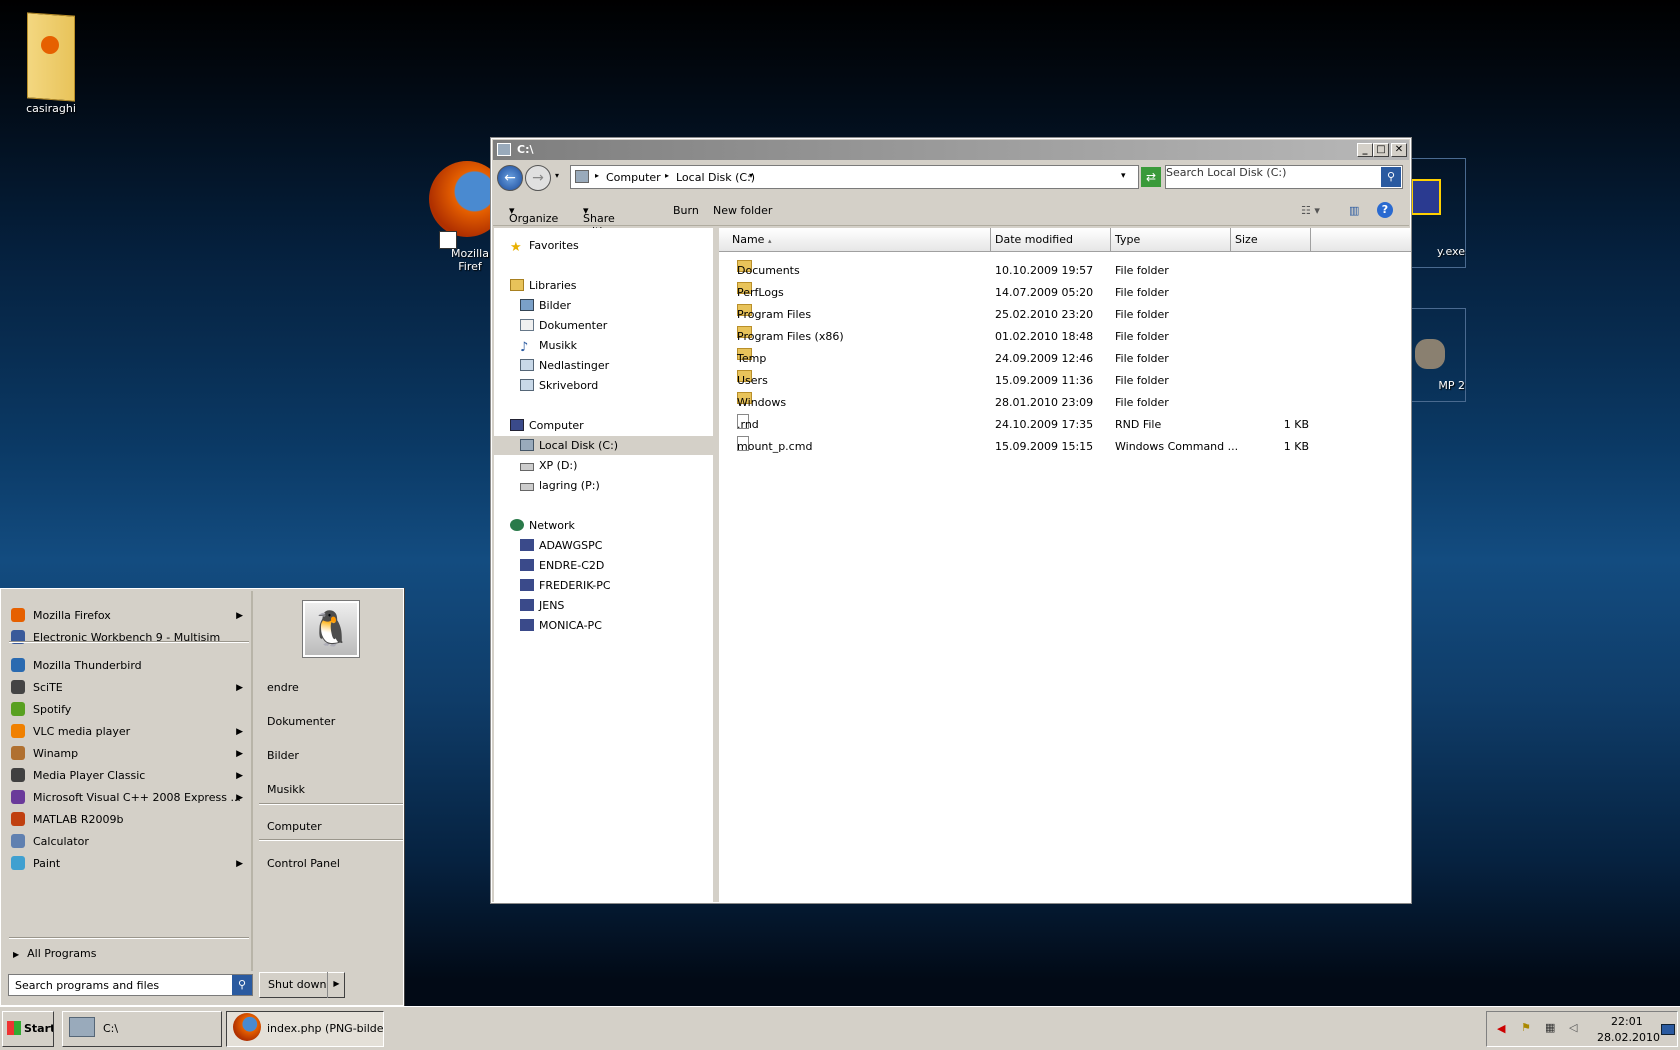 The image size is (1680, 1050). I want to click on nav-drive-d: XP (D:), so click(548, 465).